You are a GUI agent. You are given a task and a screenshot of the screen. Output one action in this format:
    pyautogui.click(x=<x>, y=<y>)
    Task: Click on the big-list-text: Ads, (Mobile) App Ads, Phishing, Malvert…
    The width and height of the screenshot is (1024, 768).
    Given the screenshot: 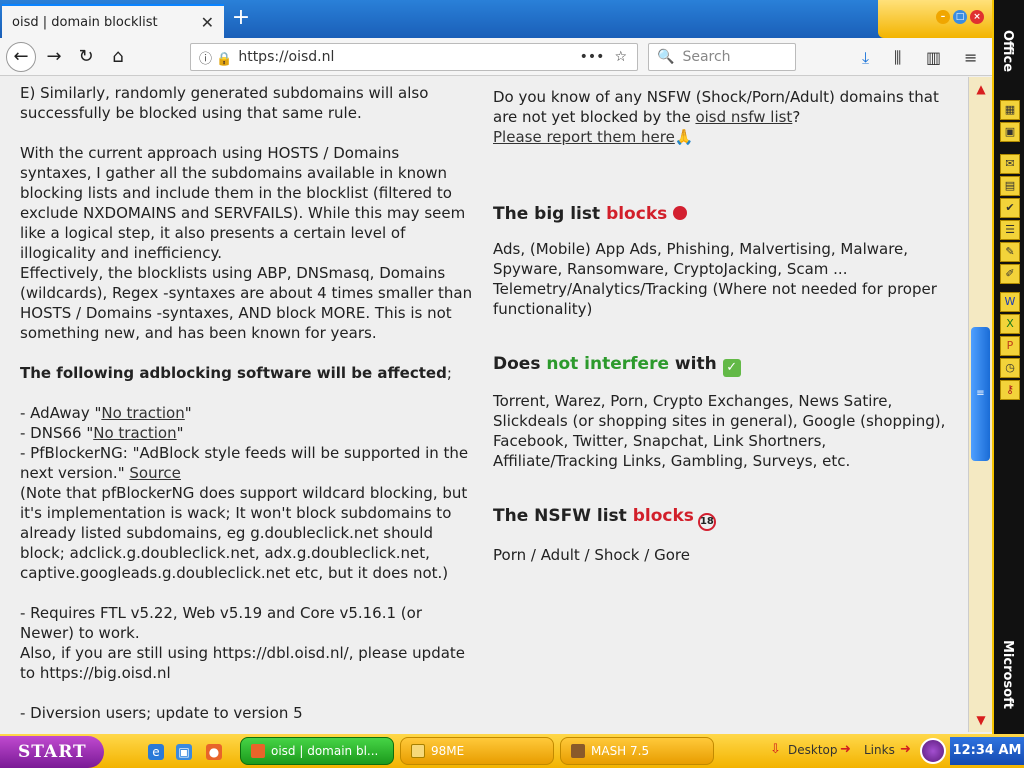 What is the action you would take?
    pyautogui.click(x=715, y=279)
    